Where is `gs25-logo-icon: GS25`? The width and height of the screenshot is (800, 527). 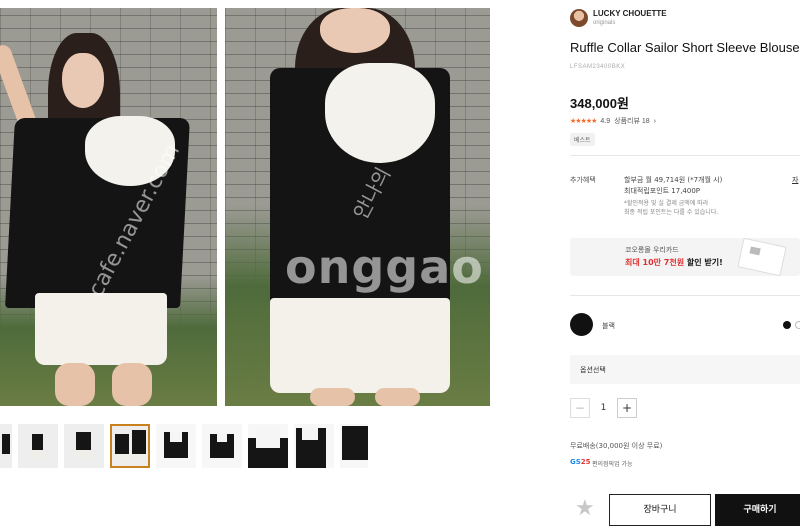
gs25-logo-icon: GS25 is located at coordinates (580, 462).